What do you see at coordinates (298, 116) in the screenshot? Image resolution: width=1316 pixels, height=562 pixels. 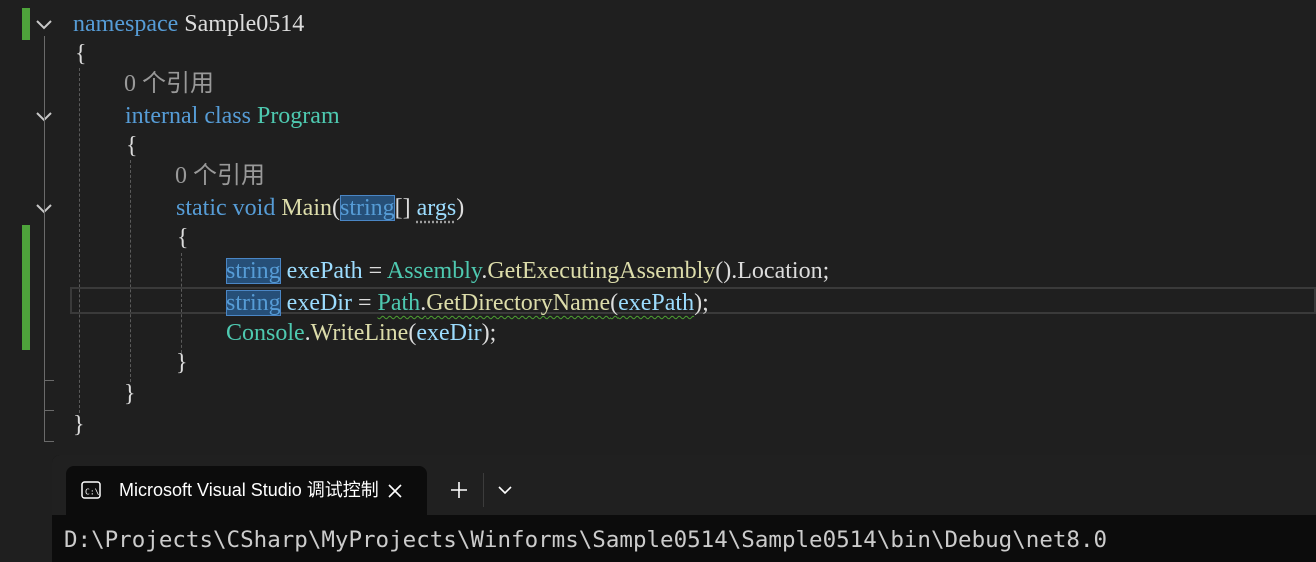 I see `class-name: Program` at bounding box center [298, 116].